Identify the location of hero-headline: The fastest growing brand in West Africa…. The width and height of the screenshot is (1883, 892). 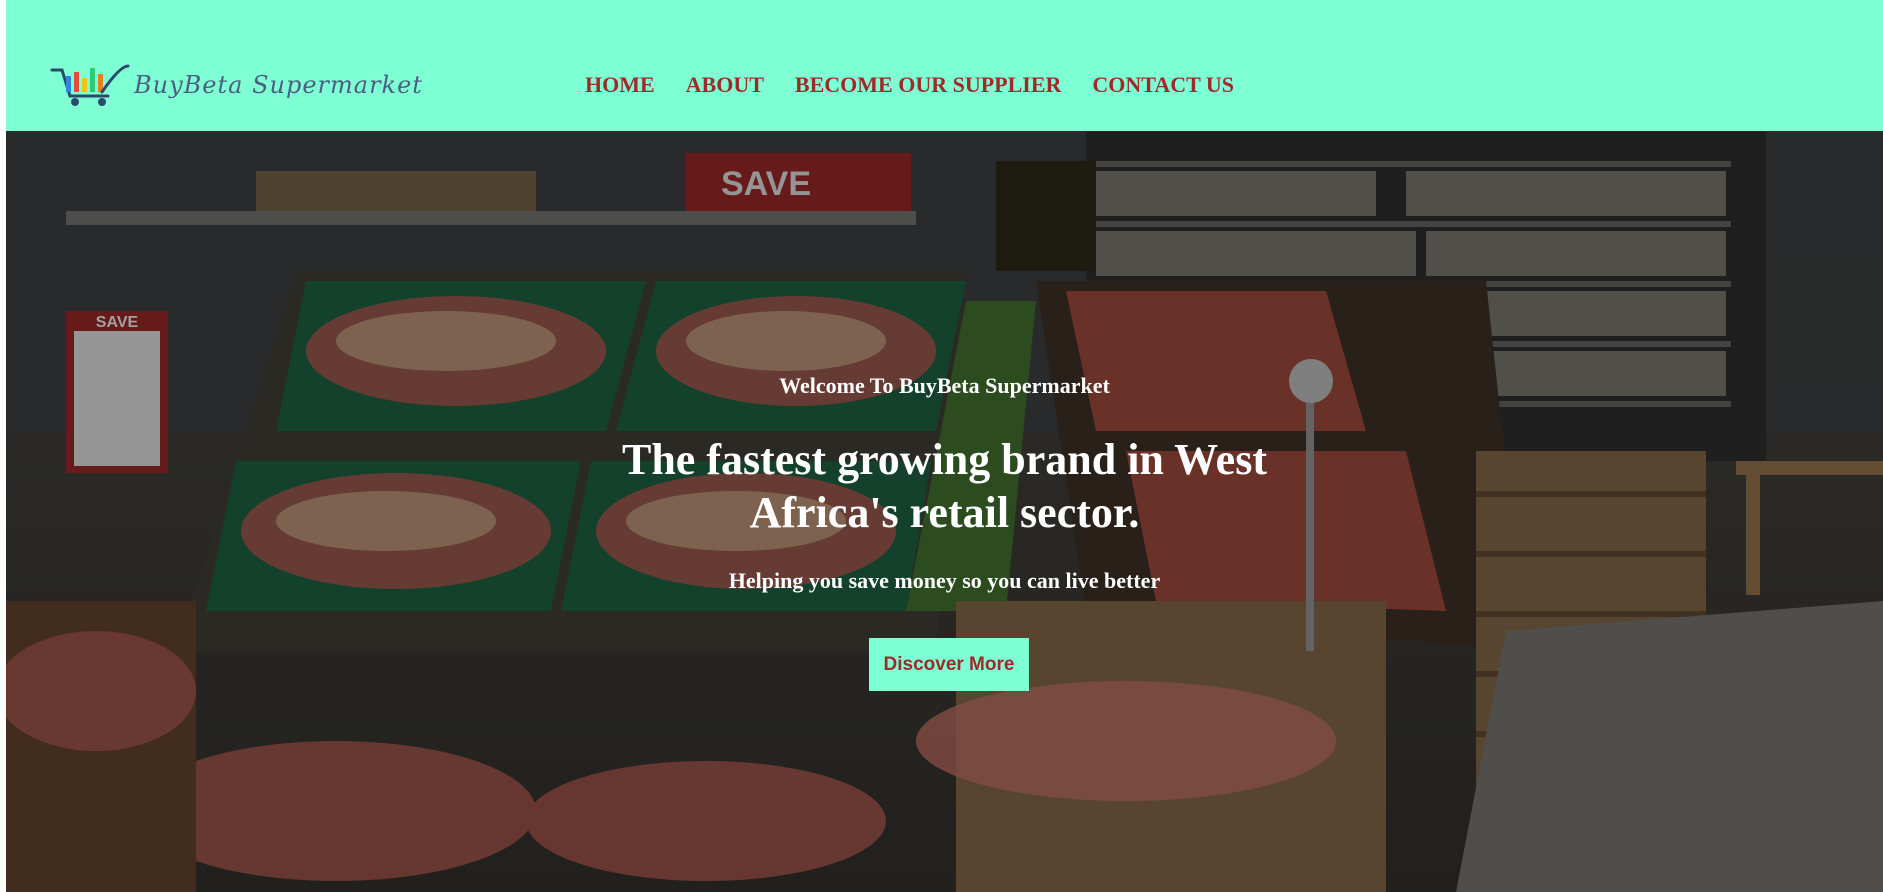
(944, 486).